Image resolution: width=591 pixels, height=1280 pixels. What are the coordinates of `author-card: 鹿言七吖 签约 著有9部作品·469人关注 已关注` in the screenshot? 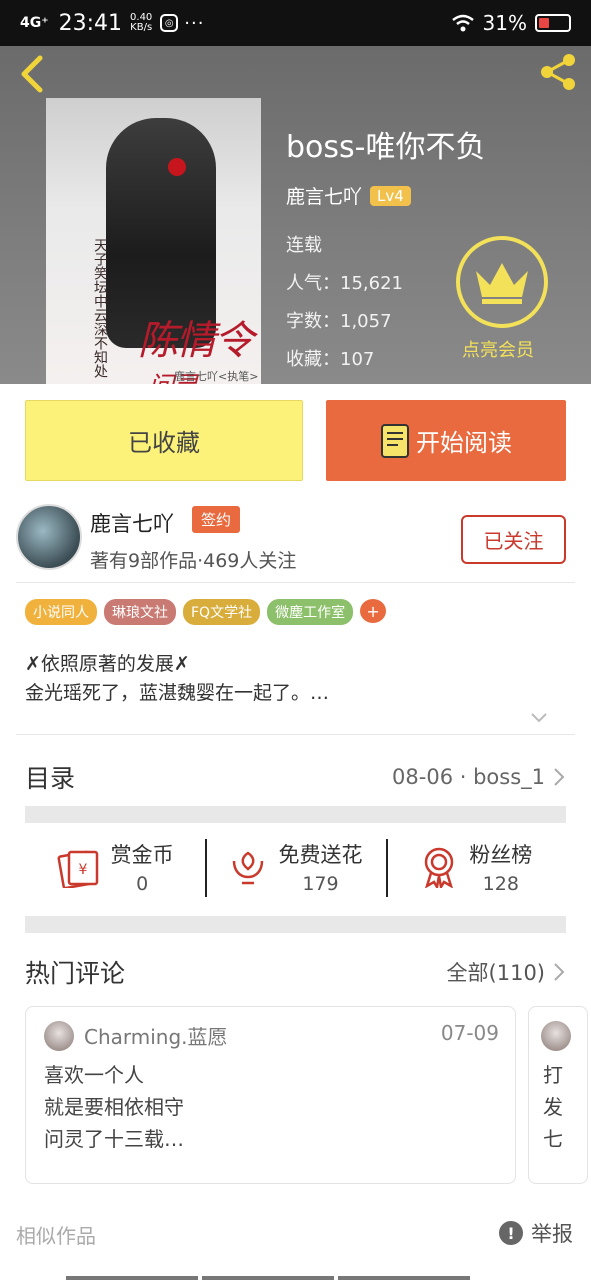 It's located at (296, 544).